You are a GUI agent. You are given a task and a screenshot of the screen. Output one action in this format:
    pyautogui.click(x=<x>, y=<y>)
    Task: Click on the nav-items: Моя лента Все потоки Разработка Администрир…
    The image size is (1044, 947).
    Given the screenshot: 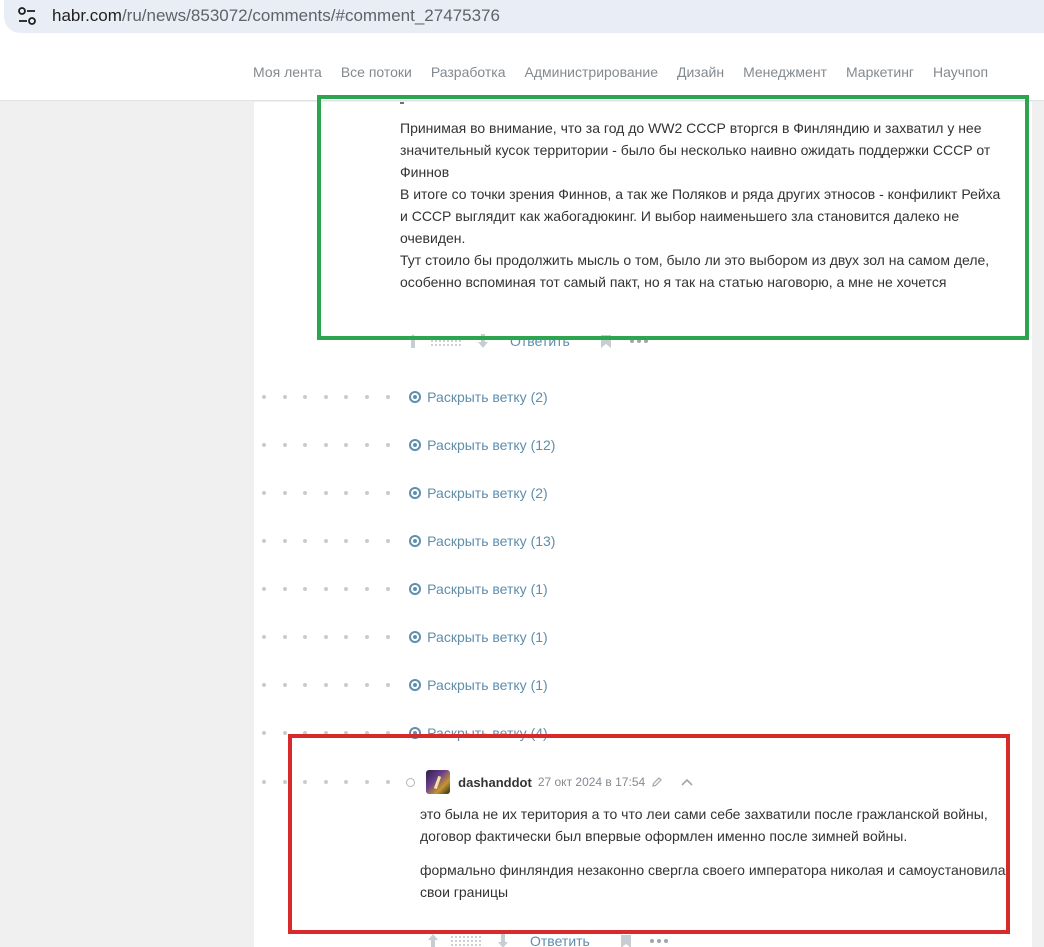 What is the action you would take?
    pyautogui.click(x=630, y=72)
    